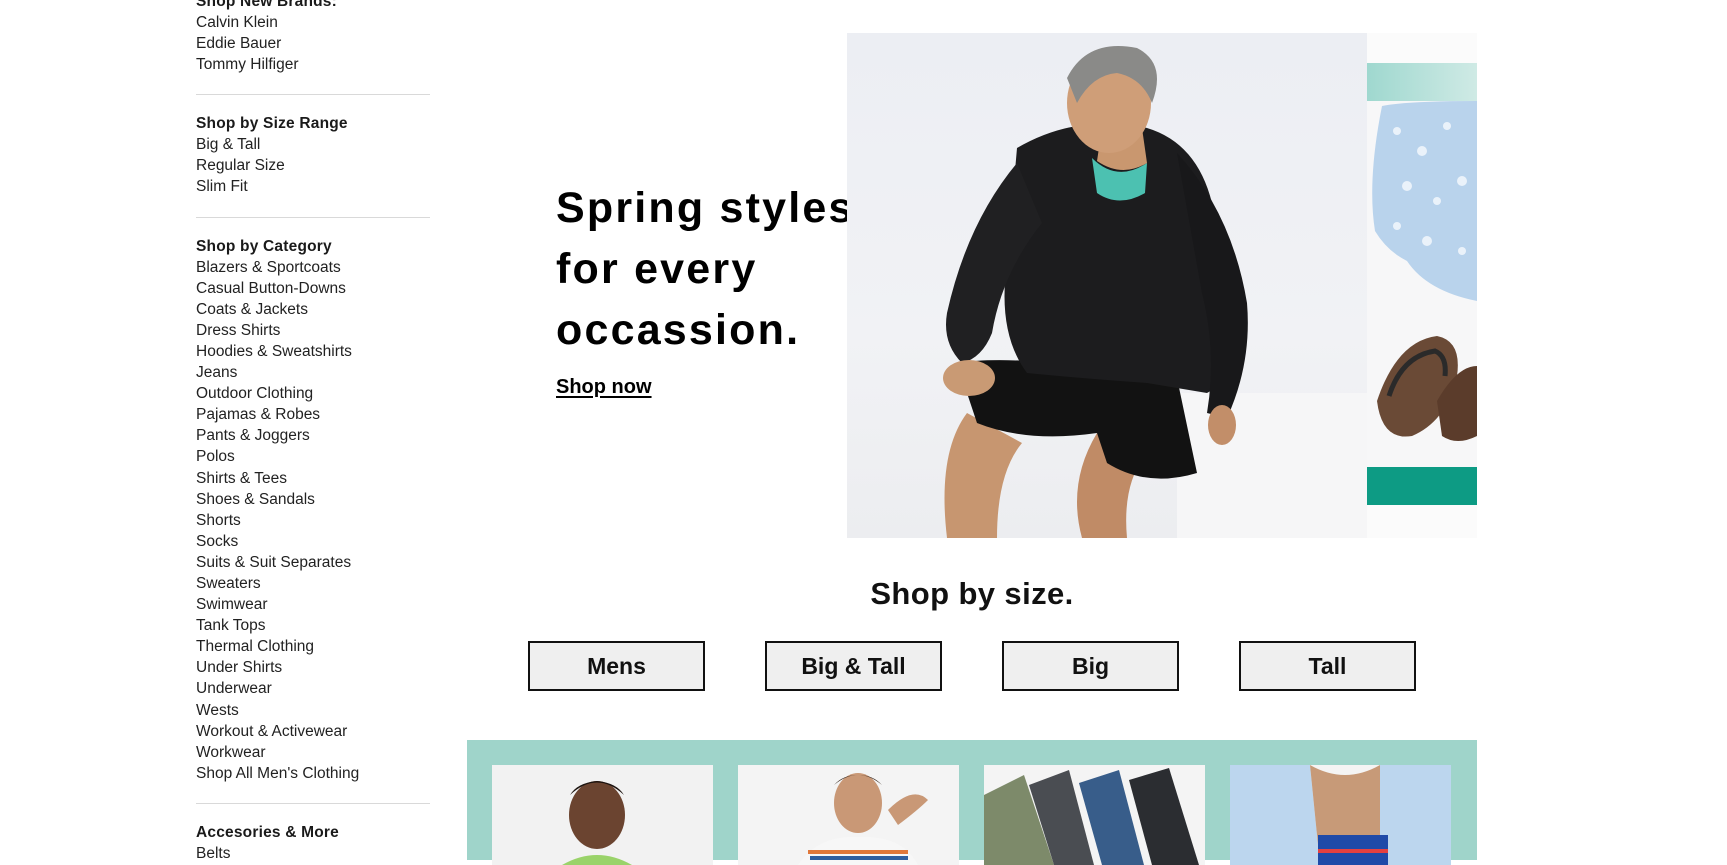  Describe the element at coordinates (313, 330) in the screenshot. I see `sidebar-category-link: Dress Shirts` at that location.